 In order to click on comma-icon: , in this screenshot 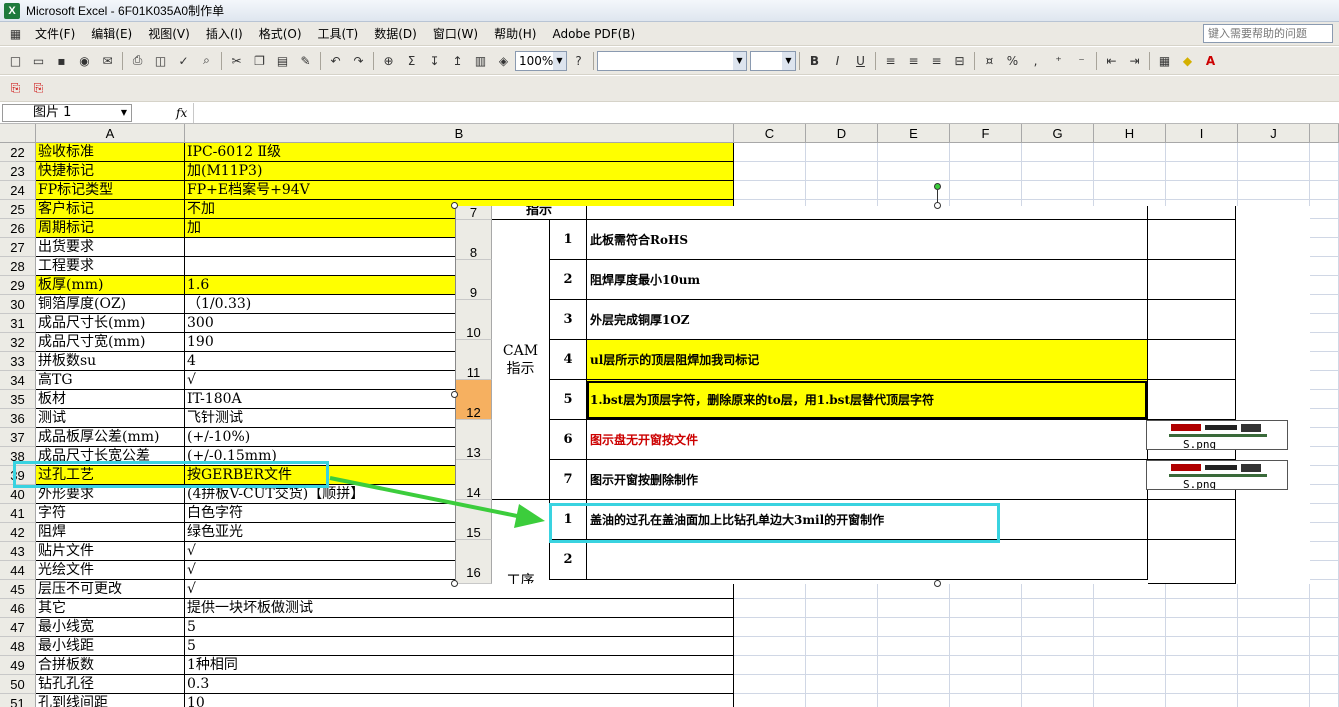, I will do `click(1035, 61)`.